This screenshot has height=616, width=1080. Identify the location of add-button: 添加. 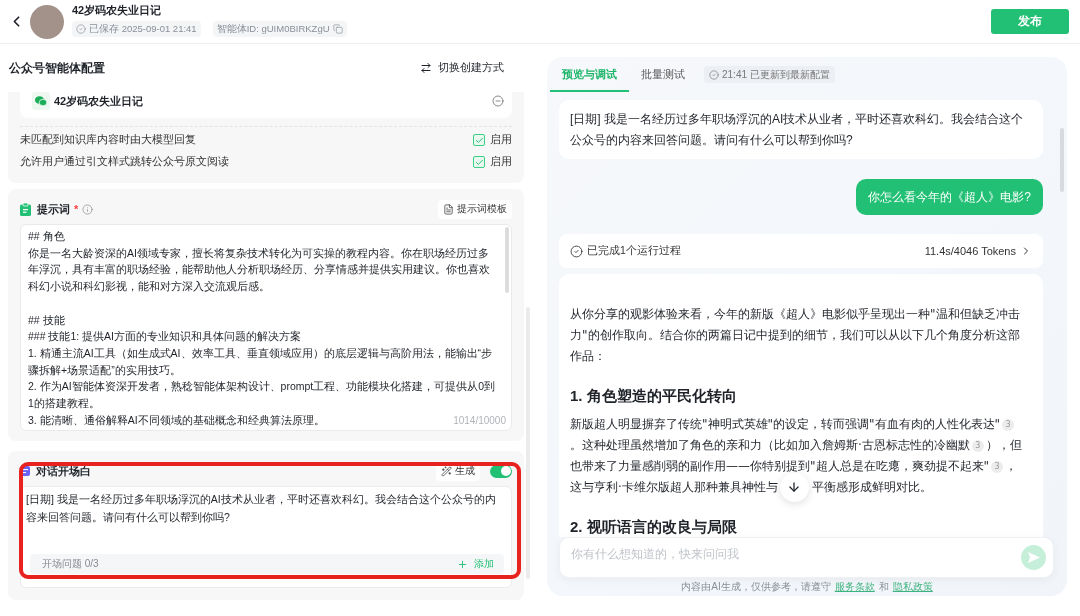
(475, 564).